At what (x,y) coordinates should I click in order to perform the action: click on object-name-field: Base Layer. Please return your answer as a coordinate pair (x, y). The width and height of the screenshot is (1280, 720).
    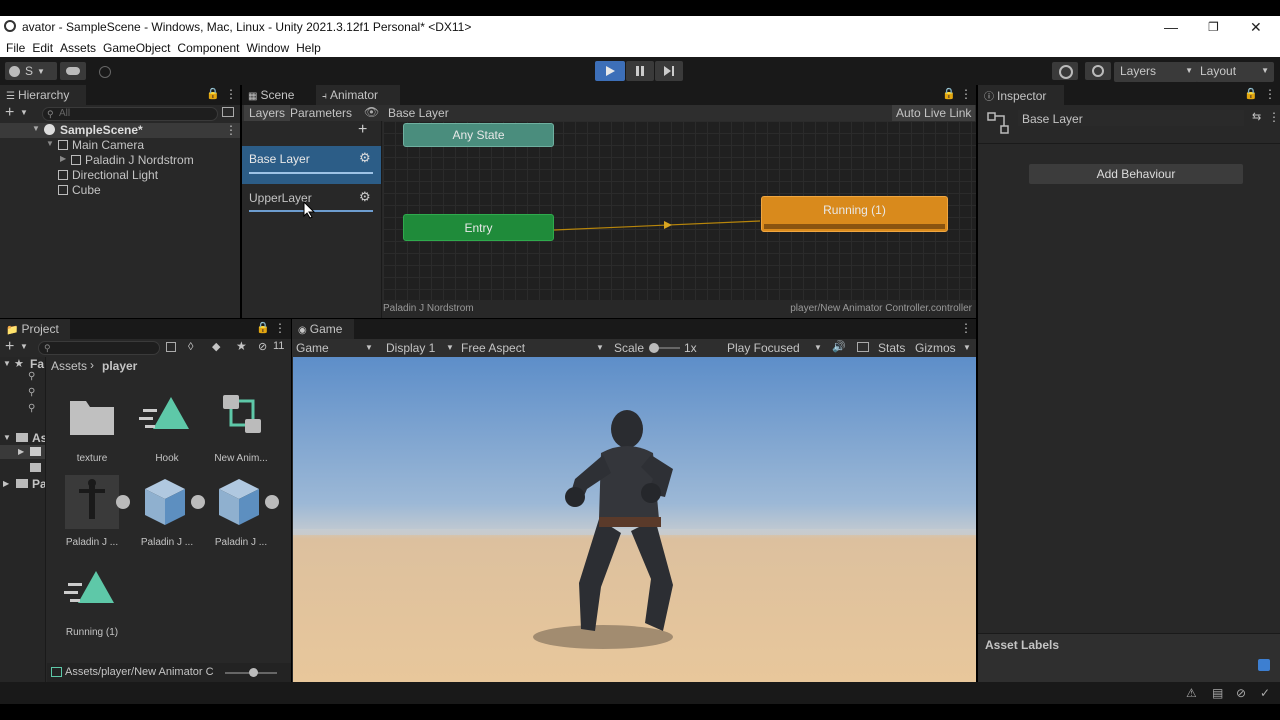
    Looking at the image, I should click on (1131, 118).